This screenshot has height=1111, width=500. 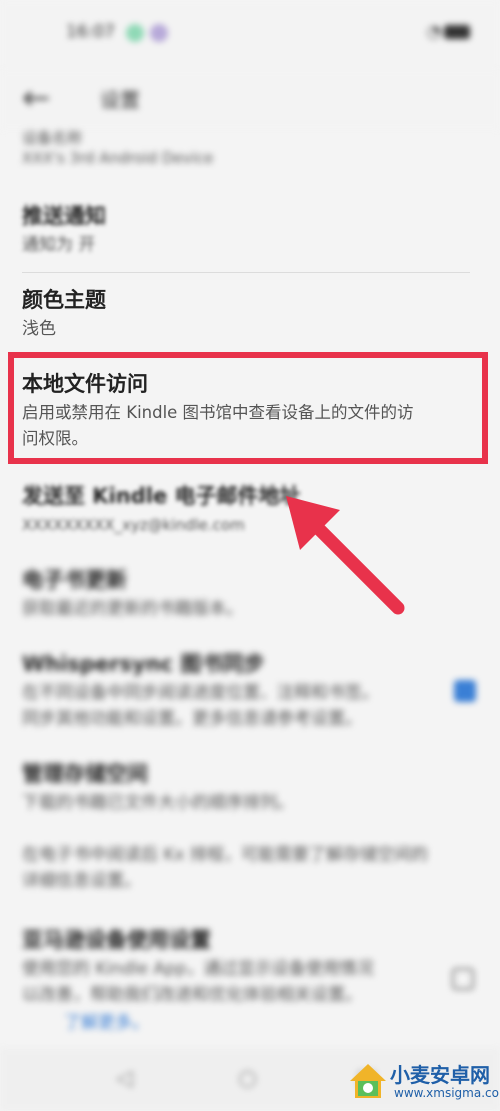 What do you see at coordinates (250, 100) in the screenshot?
I see `app-bar: ← 设置` at bounding box center [250, 100].